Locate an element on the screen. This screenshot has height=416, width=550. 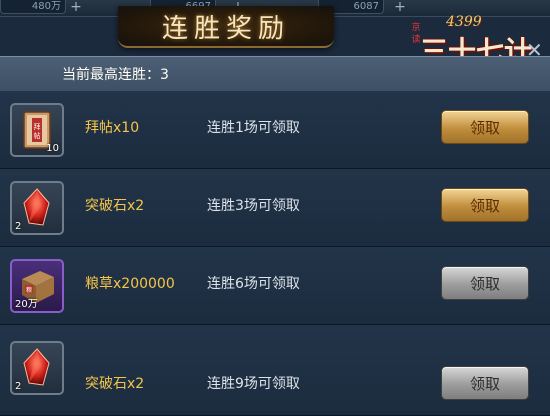
svg-text: 拜 is located at coordinates (37, 126).